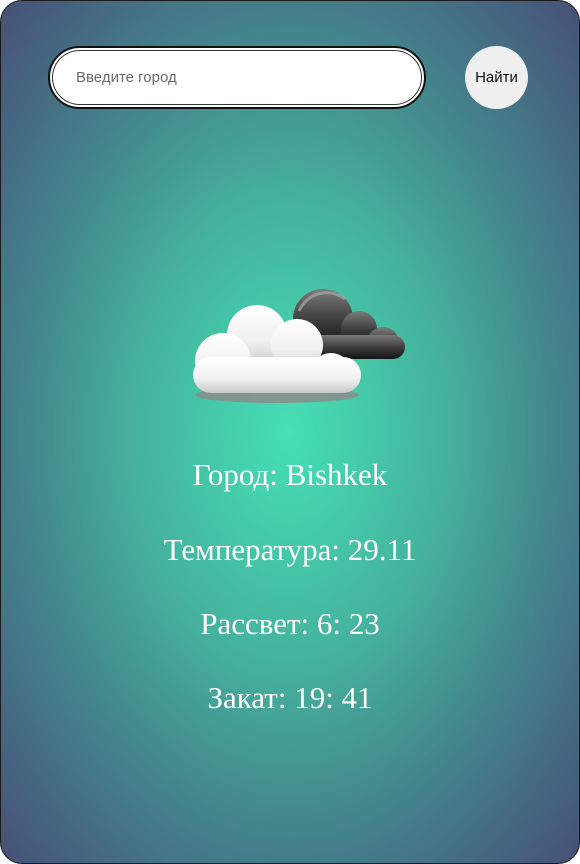 The image size is (580, 864). I want to click on search-bar: Найти, so click(288, 78).